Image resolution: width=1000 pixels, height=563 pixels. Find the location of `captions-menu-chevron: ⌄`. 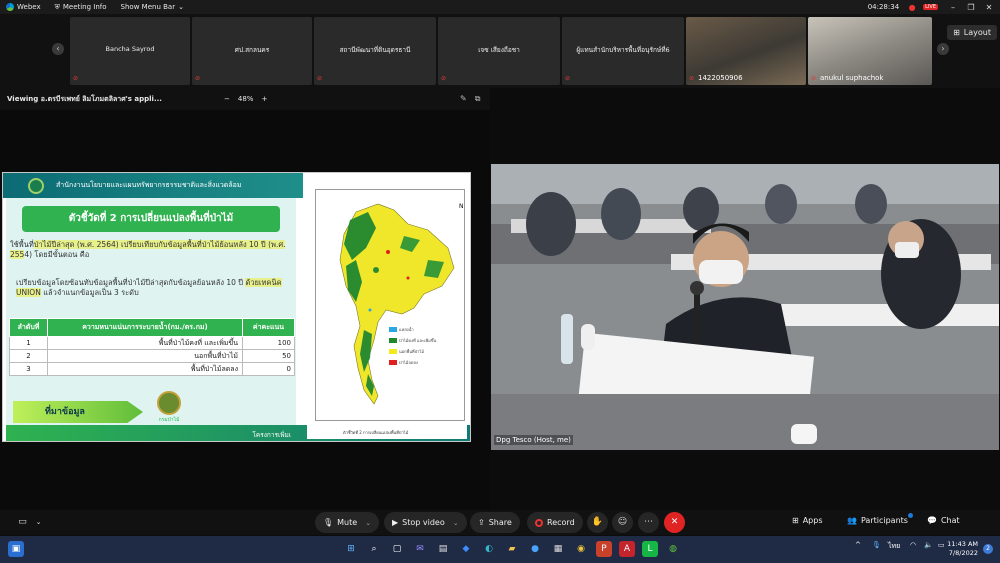

captions-menu-chevron: ⌄ is located at coordinates (38, 522).